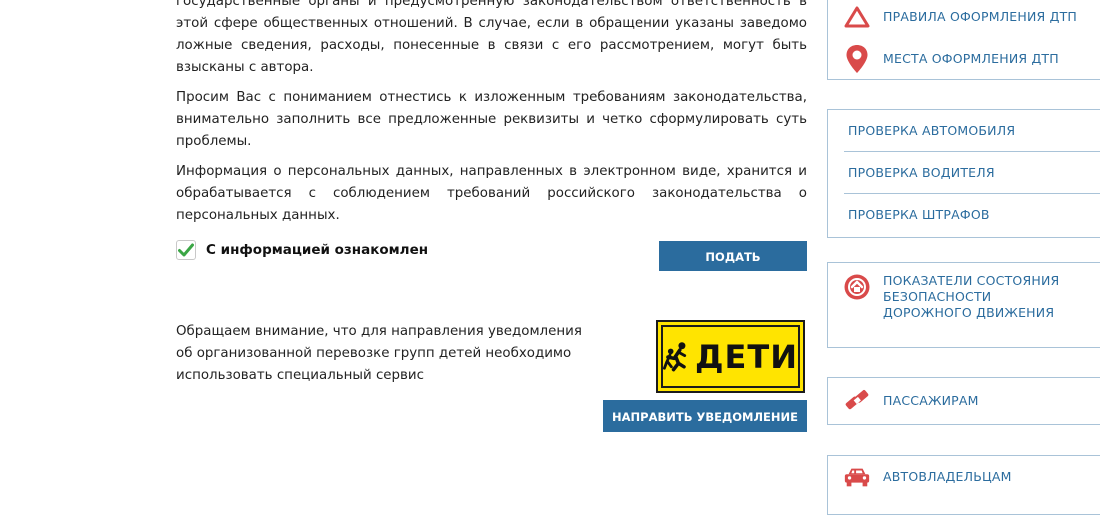 The image size is (1100, 515). I want to click on sidebar-item-car-owners: АВТОВЛАДЕЛЬЦАМ, so click(964, 477).